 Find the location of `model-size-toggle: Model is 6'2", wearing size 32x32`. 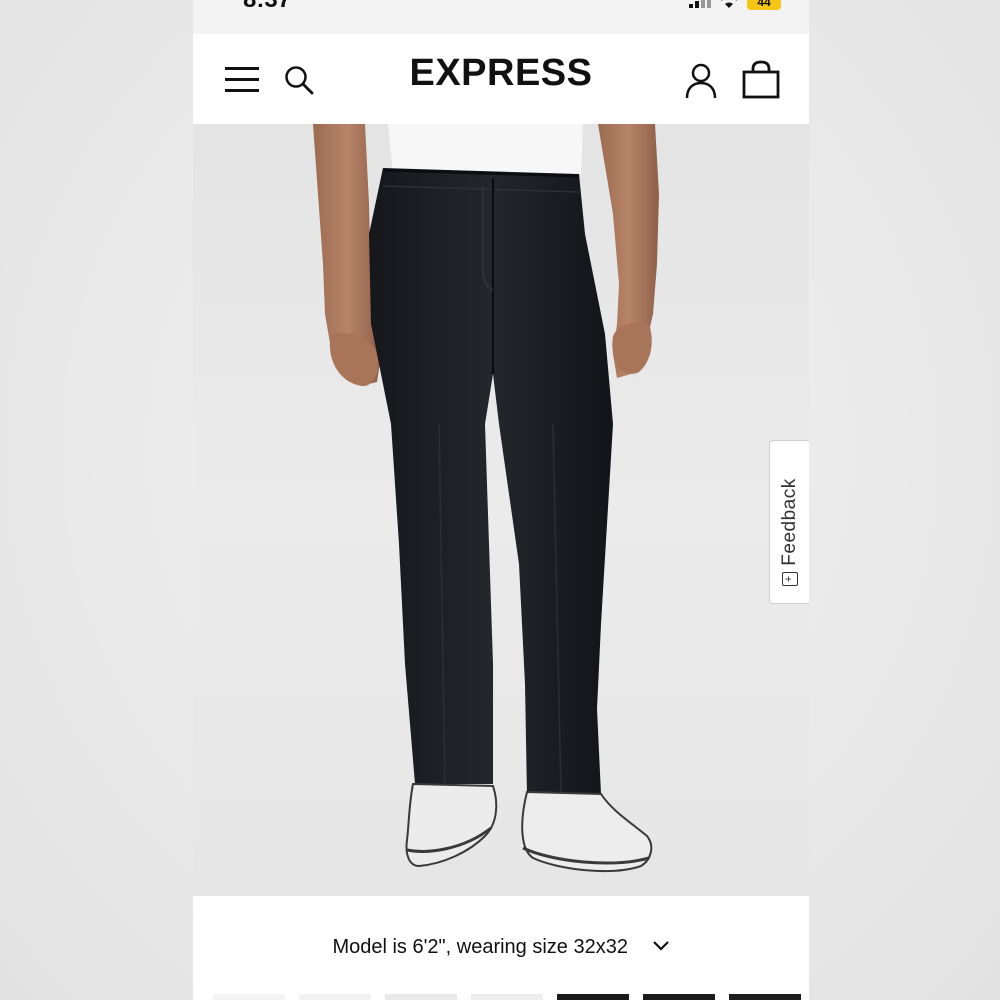

model-size-toggle: Model is 6'2", wearing size 32x32 is located at coordinates (501, 947).